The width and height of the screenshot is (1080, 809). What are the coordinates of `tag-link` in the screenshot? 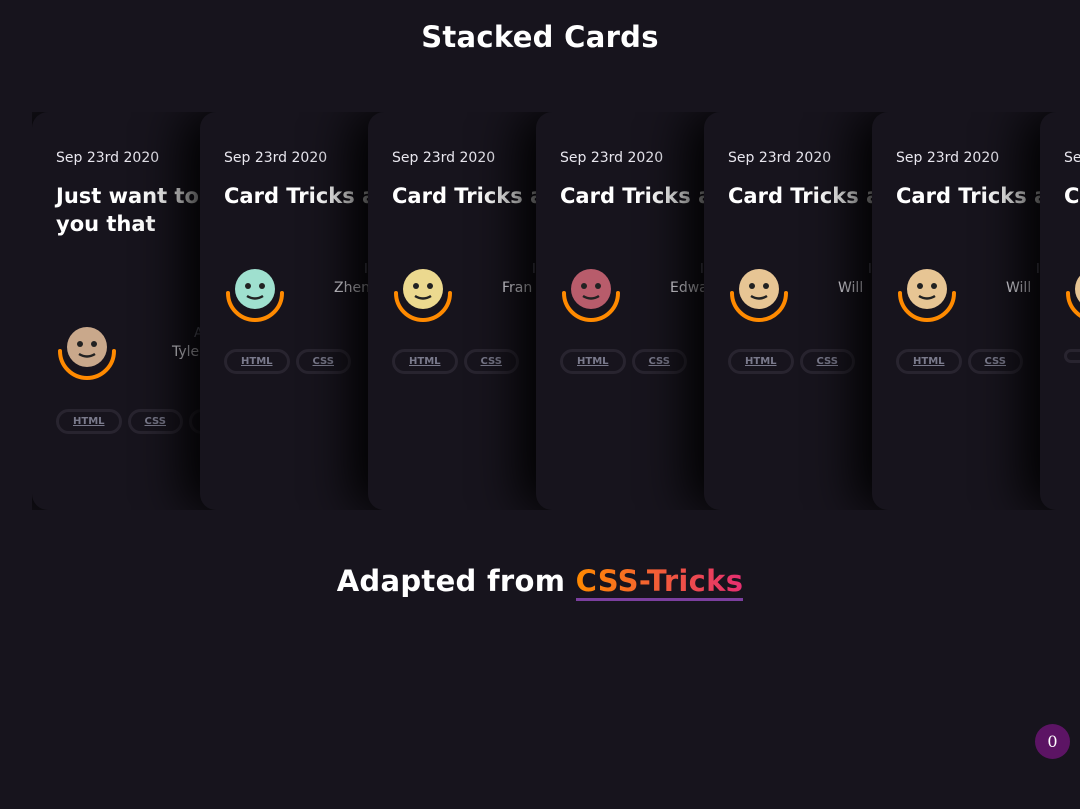 It's located at (1072, 356).